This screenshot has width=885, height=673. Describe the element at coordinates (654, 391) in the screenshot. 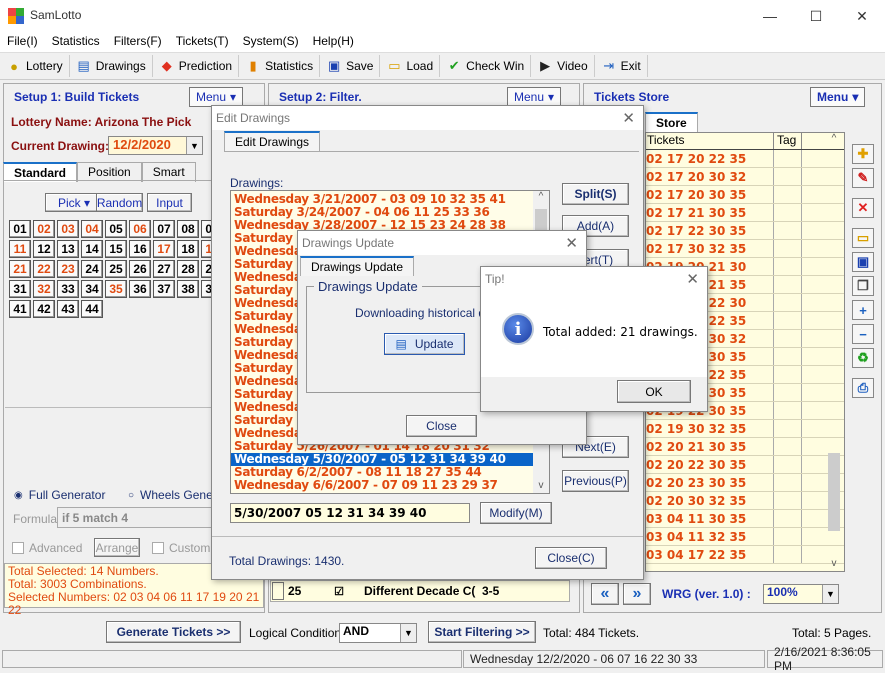

I see `ok-button: OK` at that location.